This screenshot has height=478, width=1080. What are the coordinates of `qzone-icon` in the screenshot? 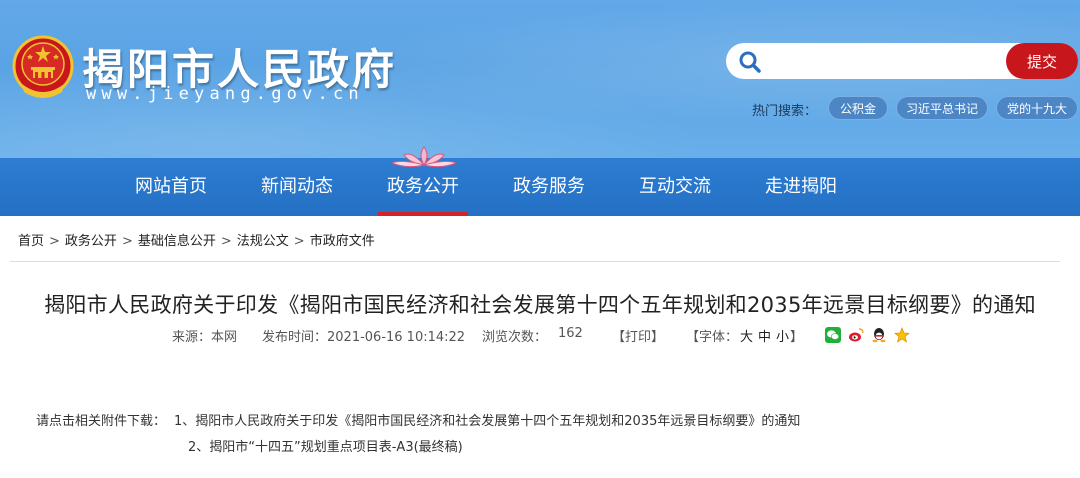 It's located at (902, 335).